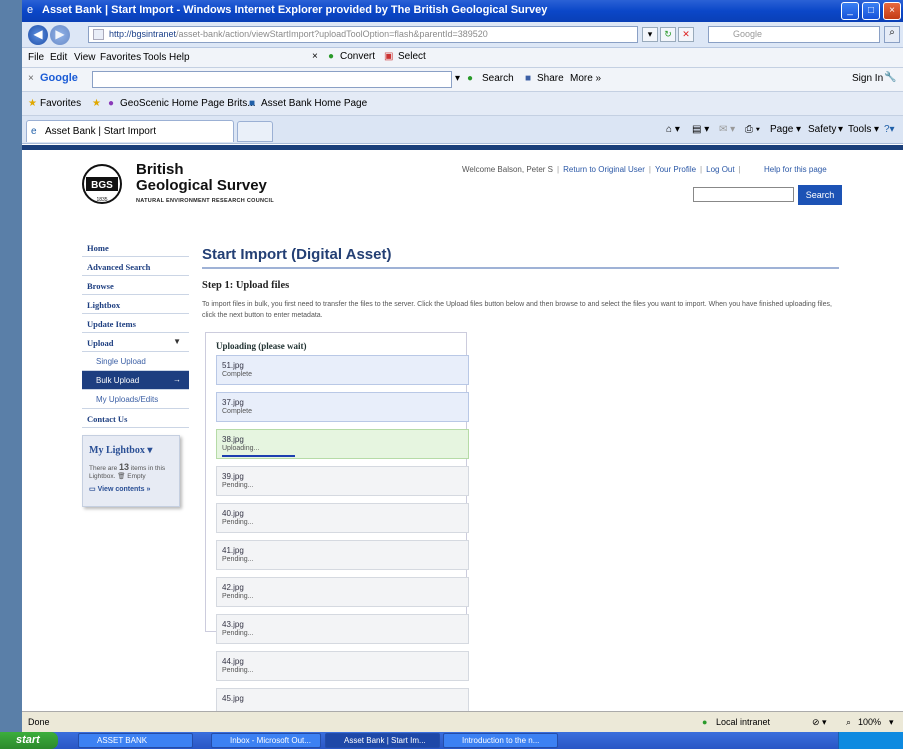 The image size is (903, 749). What do you see at coordinates (700, 129) in the screenshot?
I see `feeds-icon: ▤ ▾` at bounding box center [700, 129].